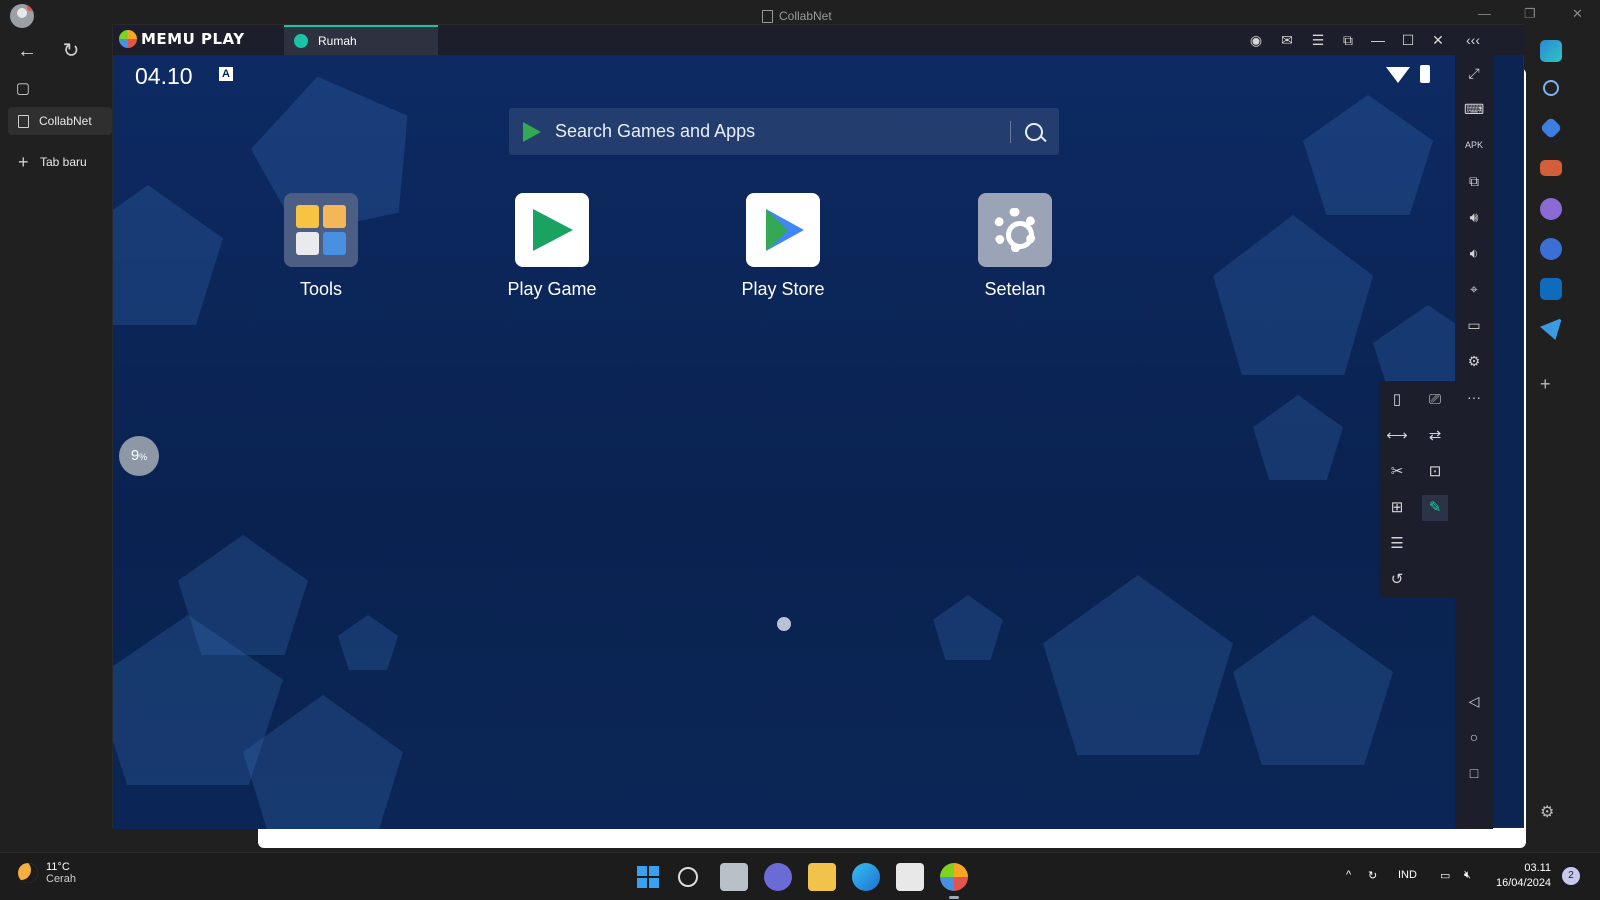 The image size is (1600, 900). I want to click on minimize-icon: —, so click(1484, 13).